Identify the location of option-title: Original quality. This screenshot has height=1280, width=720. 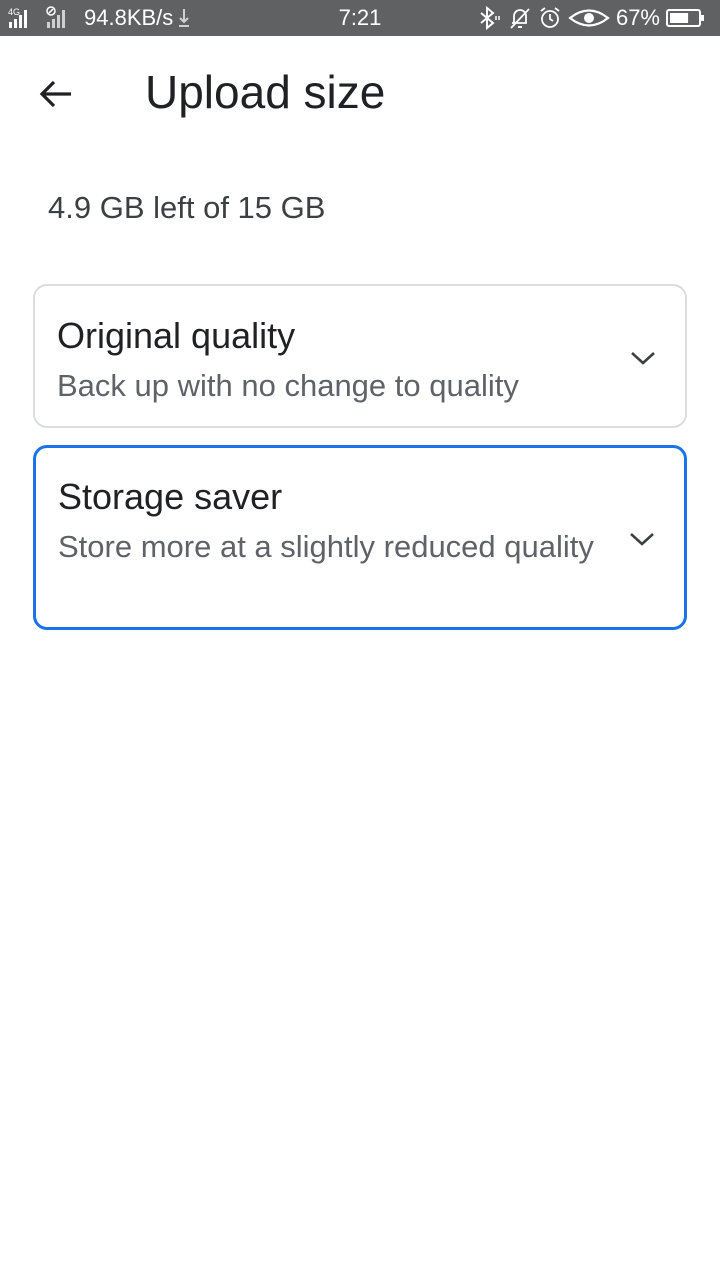
(176, 335).